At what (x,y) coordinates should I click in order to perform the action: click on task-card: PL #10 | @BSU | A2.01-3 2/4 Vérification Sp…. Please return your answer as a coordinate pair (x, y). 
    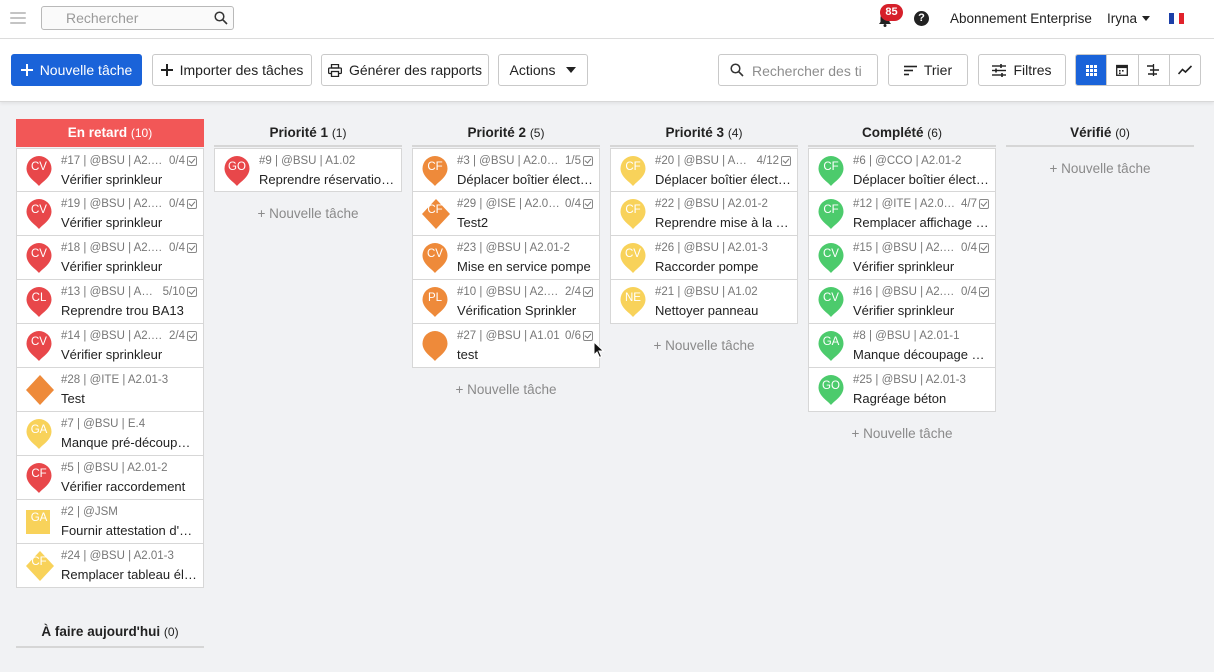
    Looking at the image, I should click on (506, 302).